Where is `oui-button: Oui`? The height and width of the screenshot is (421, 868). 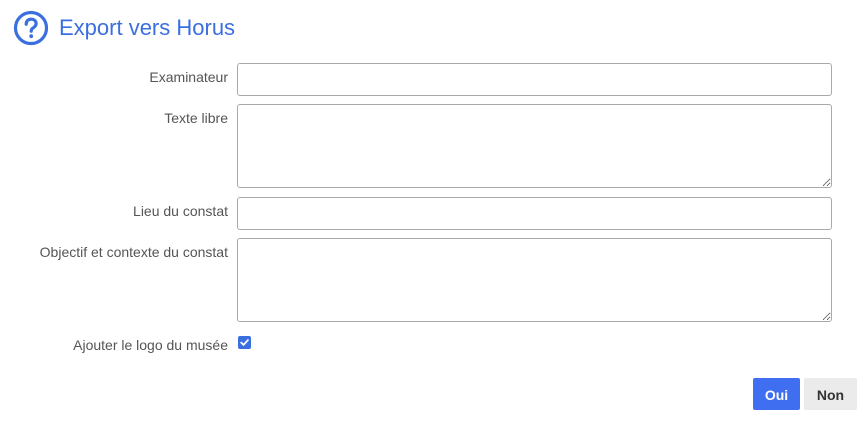
oui-button: Oui is located at coordinates (776, 394).